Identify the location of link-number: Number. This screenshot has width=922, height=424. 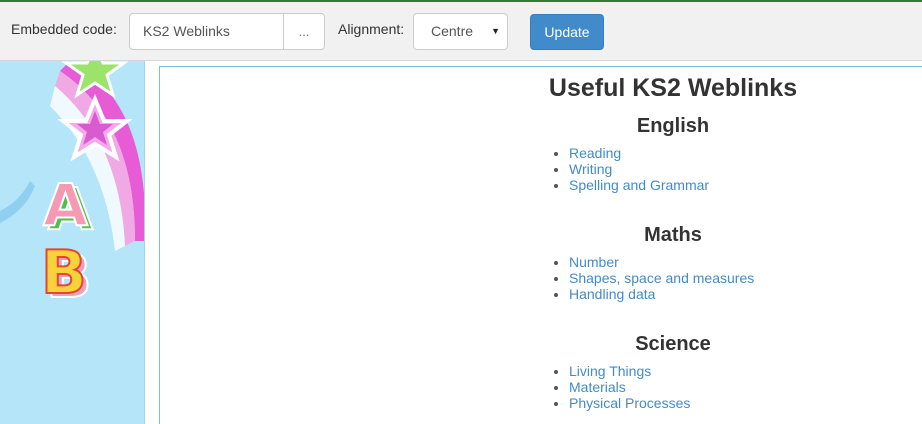
(594, 262).